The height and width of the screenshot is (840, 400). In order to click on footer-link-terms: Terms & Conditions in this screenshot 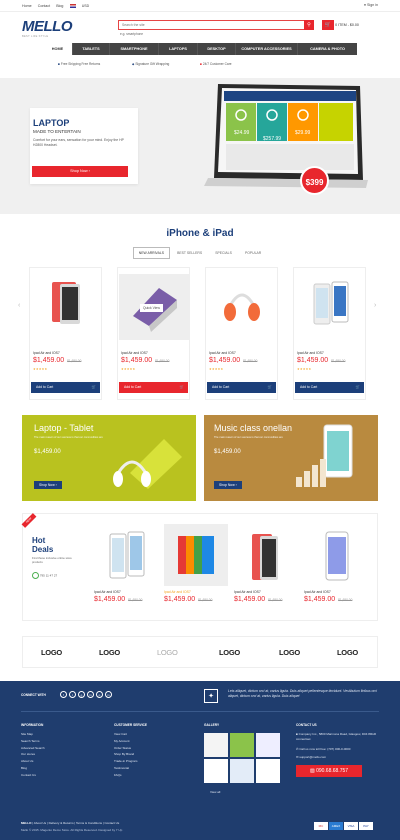, I will do `click(89, 823)`.